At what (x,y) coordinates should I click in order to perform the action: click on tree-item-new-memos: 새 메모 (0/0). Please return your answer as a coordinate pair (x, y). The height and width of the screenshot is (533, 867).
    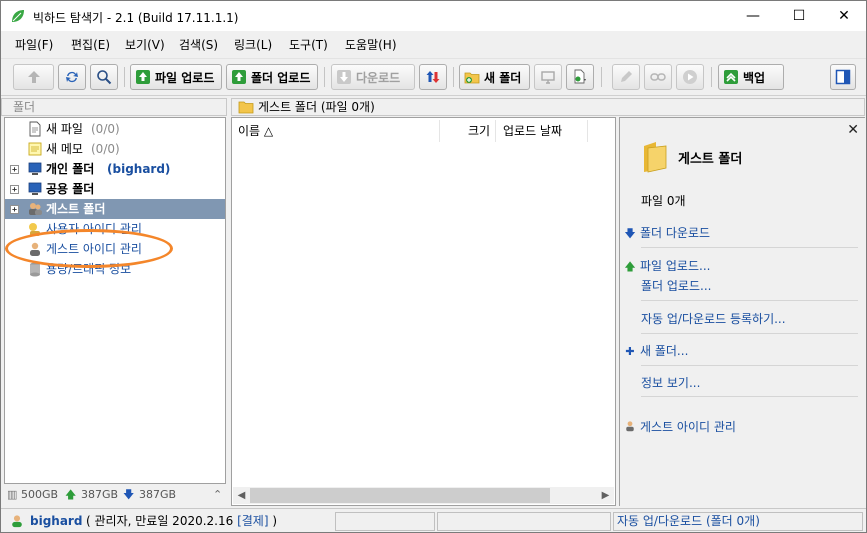
    Looking at the image, I should click on (115, 149).